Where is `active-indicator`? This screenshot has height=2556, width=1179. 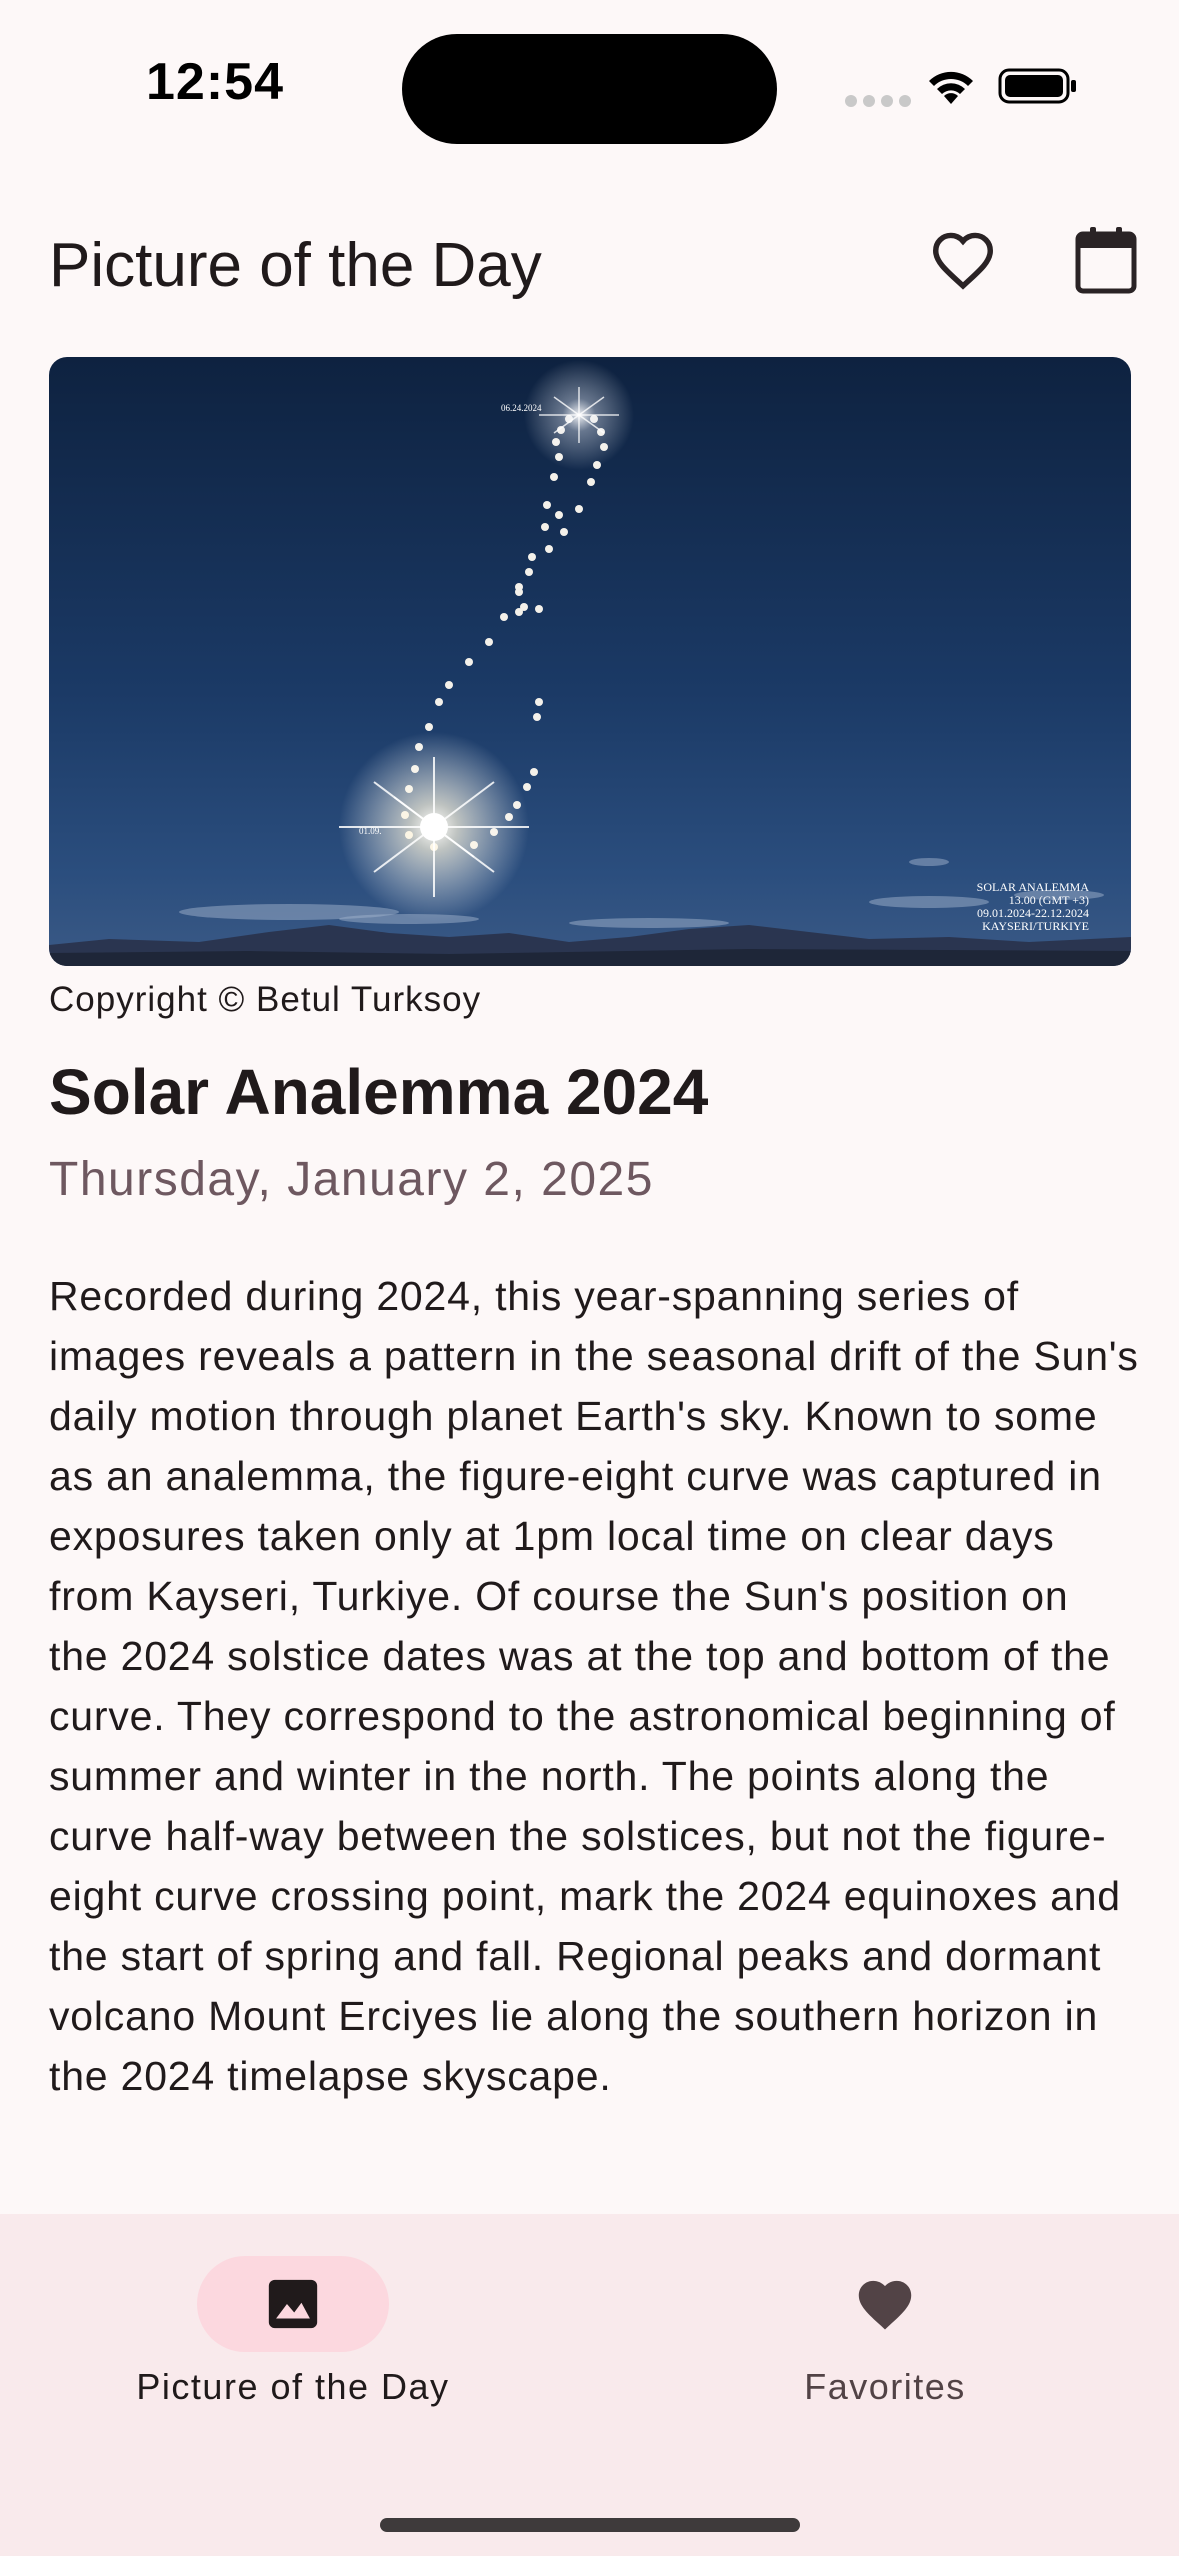 active-indicator is located at coordinates (293, 2304).